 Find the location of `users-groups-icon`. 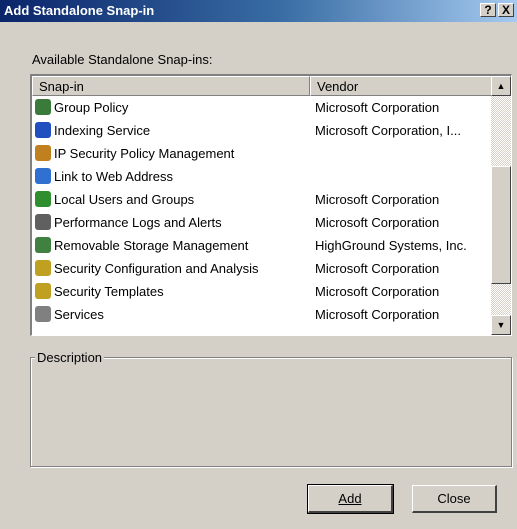

users-groups-icon is located at coordinates (43, 199).